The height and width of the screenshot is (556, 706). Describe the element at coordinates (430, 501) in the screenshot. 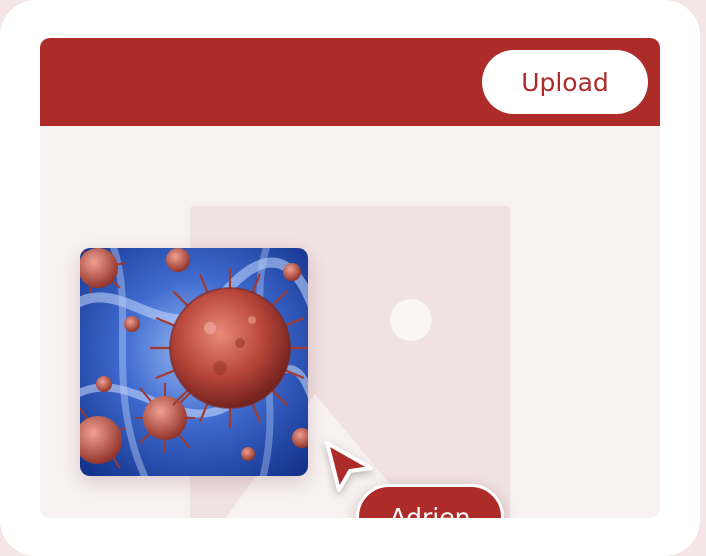

I see `collaborator-name-tag: Adrien` at that location.